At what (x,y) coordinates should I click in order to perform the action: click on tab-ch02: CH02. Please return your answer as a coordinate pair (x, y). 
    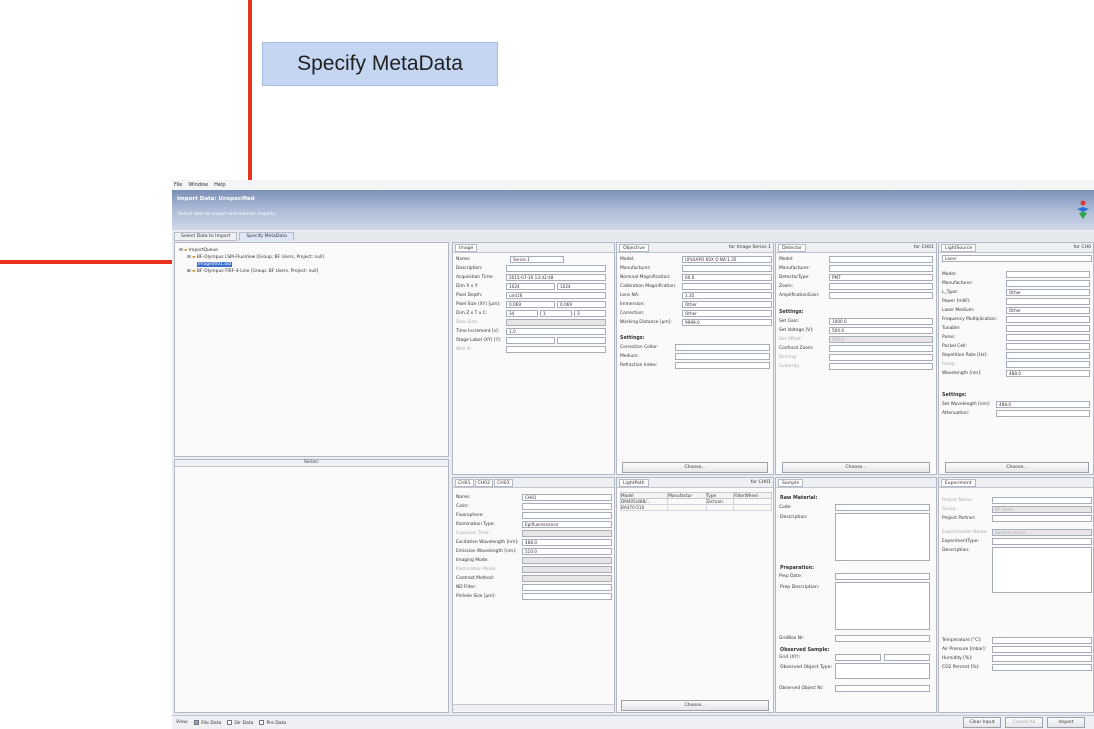
    Looking at the image, I should click on (484, 482).